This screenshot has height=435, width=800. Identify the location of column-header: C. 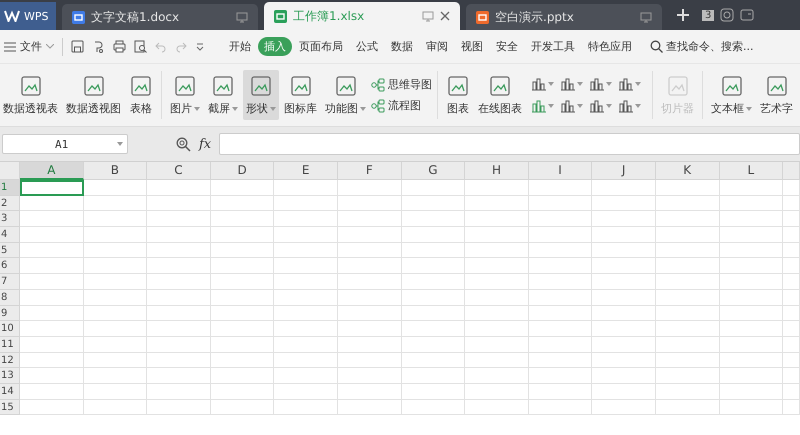
(179, 171).